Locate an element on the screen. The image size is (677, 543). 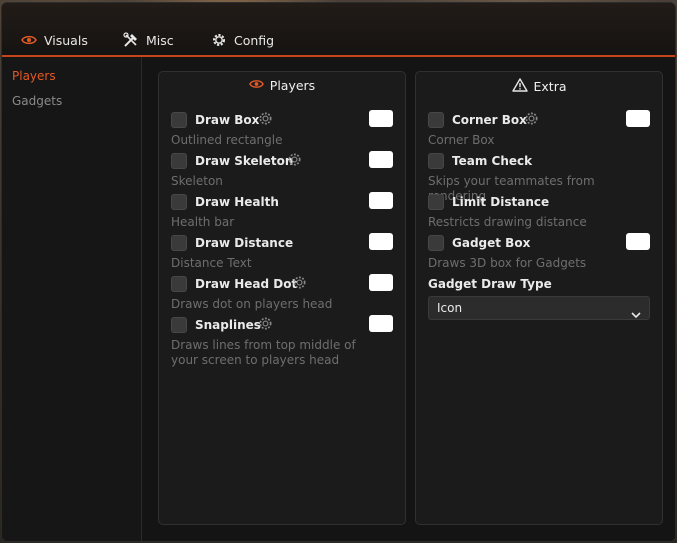
option-description: Draws dot on players head is located at coordinates (252, 304).